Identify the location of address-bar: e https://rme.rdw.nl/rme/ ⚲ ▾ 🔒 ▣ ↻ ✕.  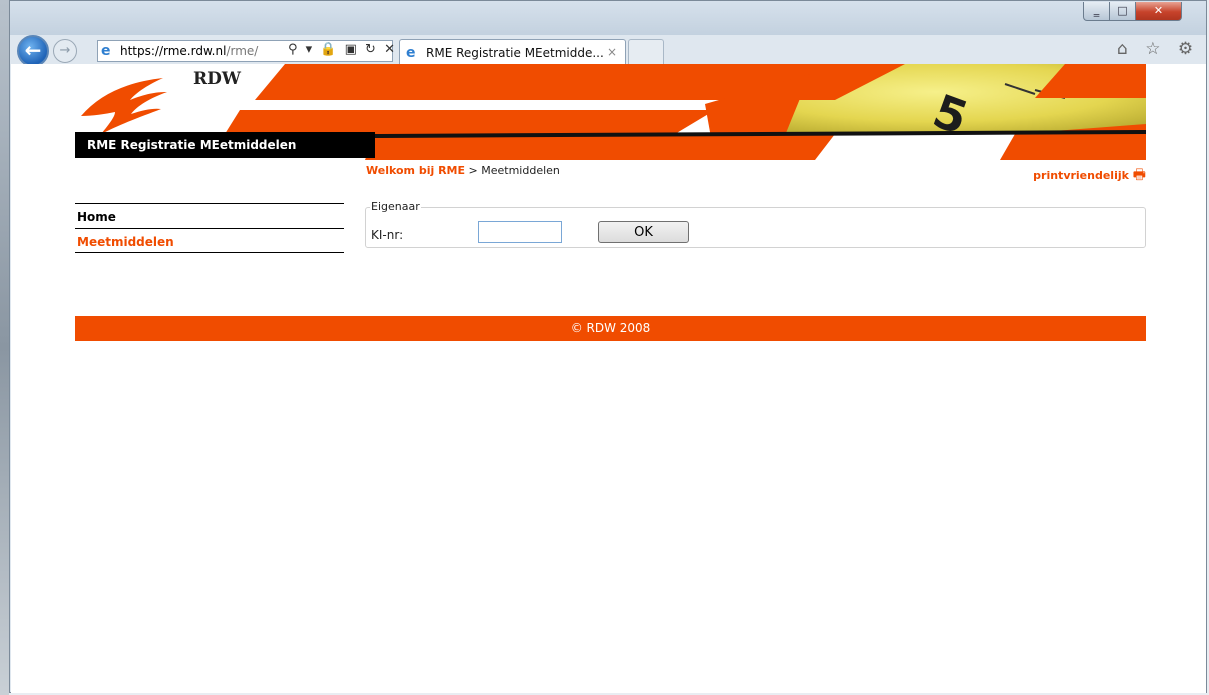
(246, 51).